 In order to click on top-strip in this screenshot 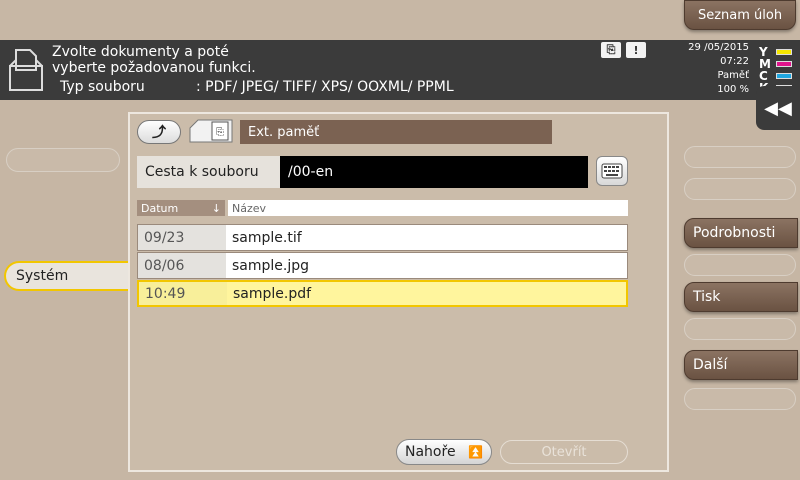, I will do `click(400, 20)`.